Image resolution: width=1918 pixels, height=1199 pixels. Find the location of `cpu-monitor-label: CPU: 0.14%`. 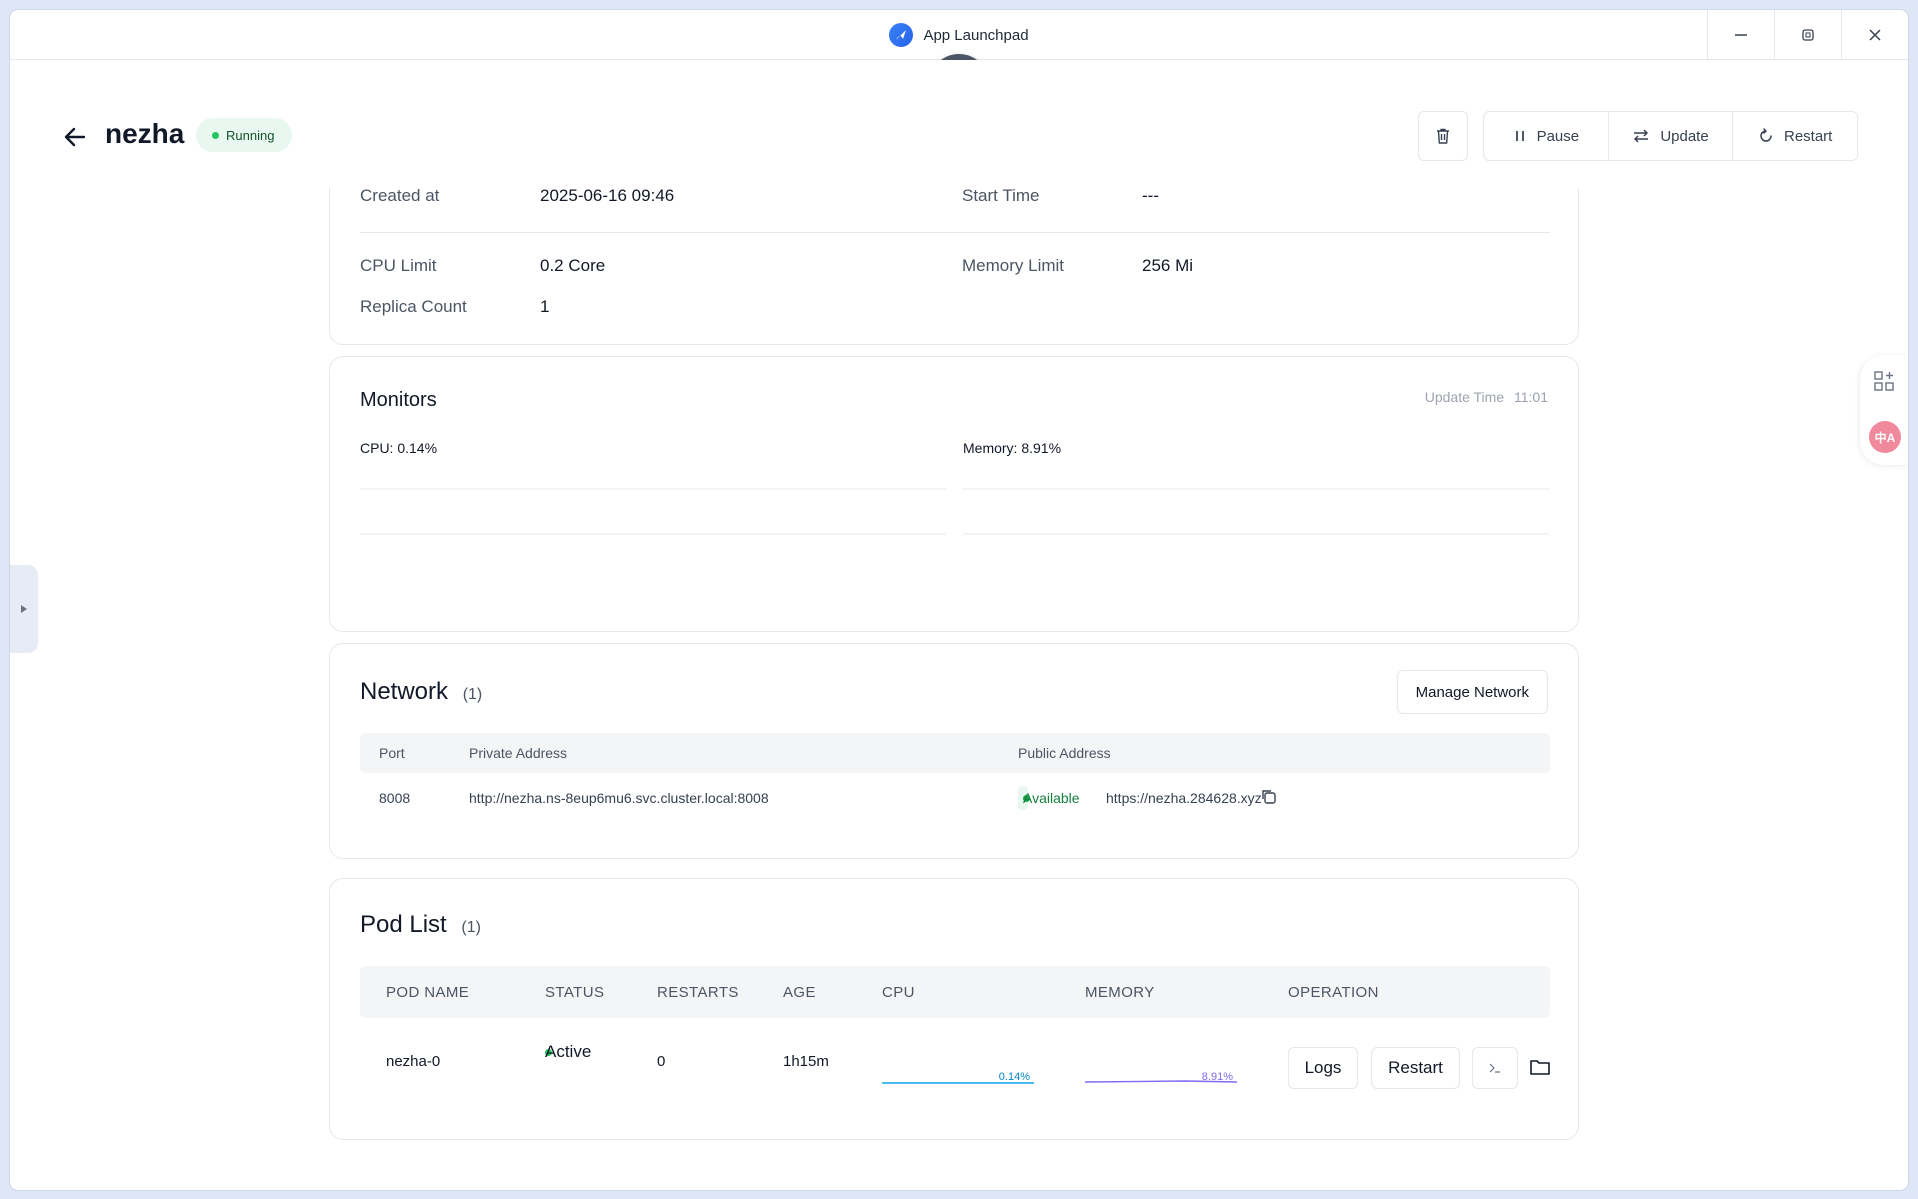

cpu-monitor-label: CPU: 0.14% is located at coordinates (398, 448).